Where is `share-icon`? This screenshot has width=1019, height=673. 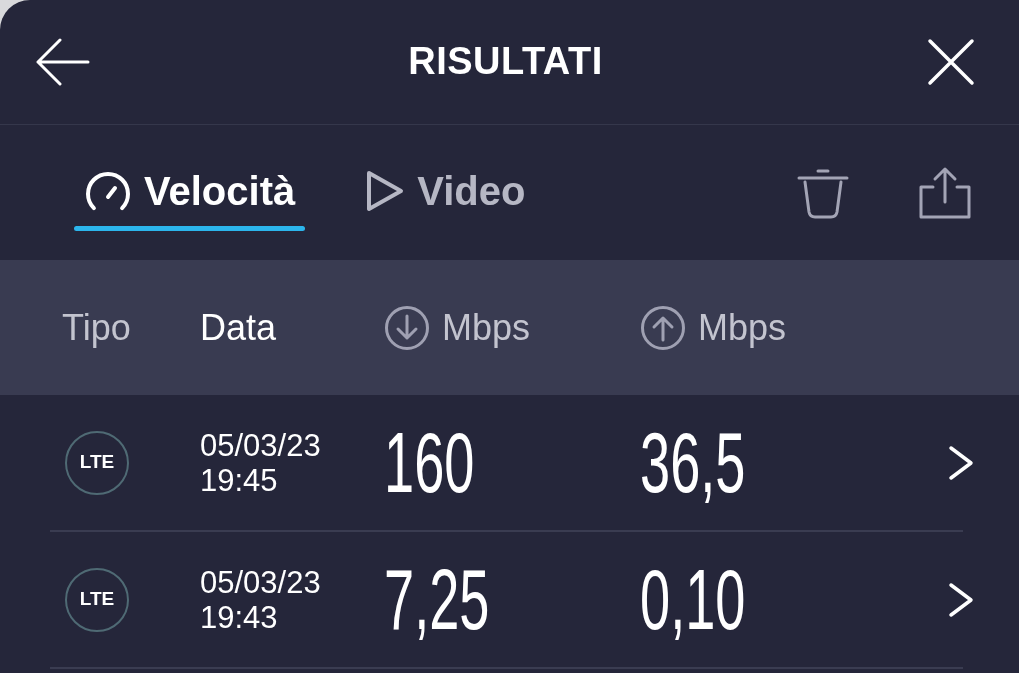 share-icon is located at coordinates (945, 192).